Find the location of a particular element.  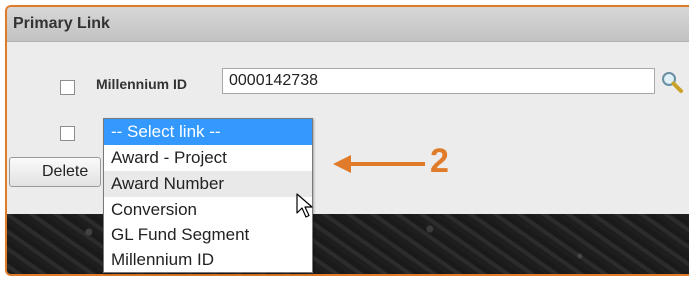

dropdown-option-gl-fund-segment: GL Fund Segment is located at coordinates (208, 235).